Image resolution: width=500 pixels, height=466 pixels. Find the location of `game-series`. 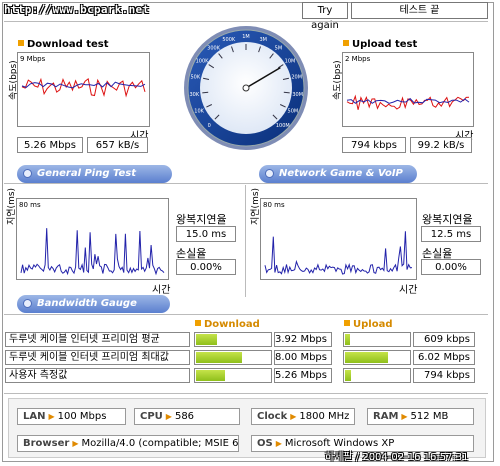

game-series is located at coordinates (338, 253).